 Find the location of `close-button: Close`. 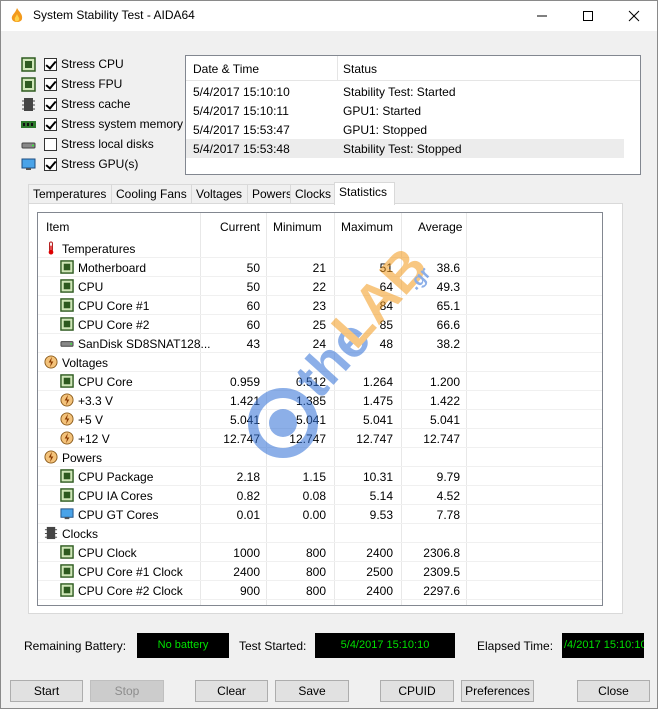

close-button: Close is located at coordinates (613, 691).